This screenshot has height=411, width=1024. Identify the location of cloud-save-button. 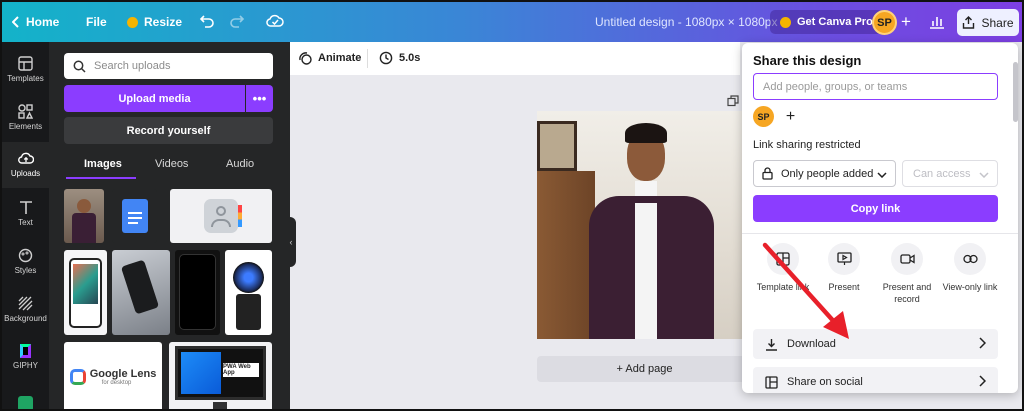
(275, 21).